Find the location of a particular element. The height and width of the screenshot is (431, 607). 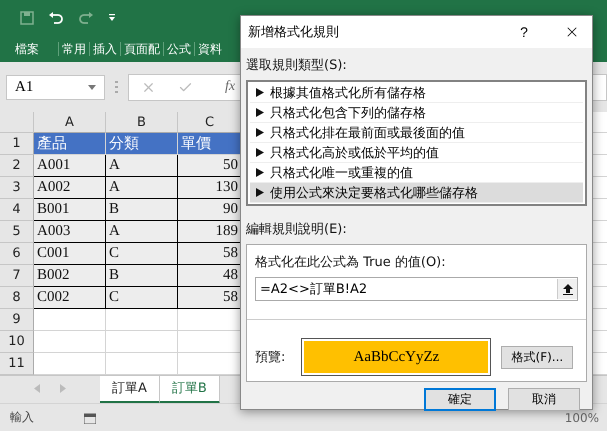

ribbon-tab: 常用 is located at coordinates (73, 49).